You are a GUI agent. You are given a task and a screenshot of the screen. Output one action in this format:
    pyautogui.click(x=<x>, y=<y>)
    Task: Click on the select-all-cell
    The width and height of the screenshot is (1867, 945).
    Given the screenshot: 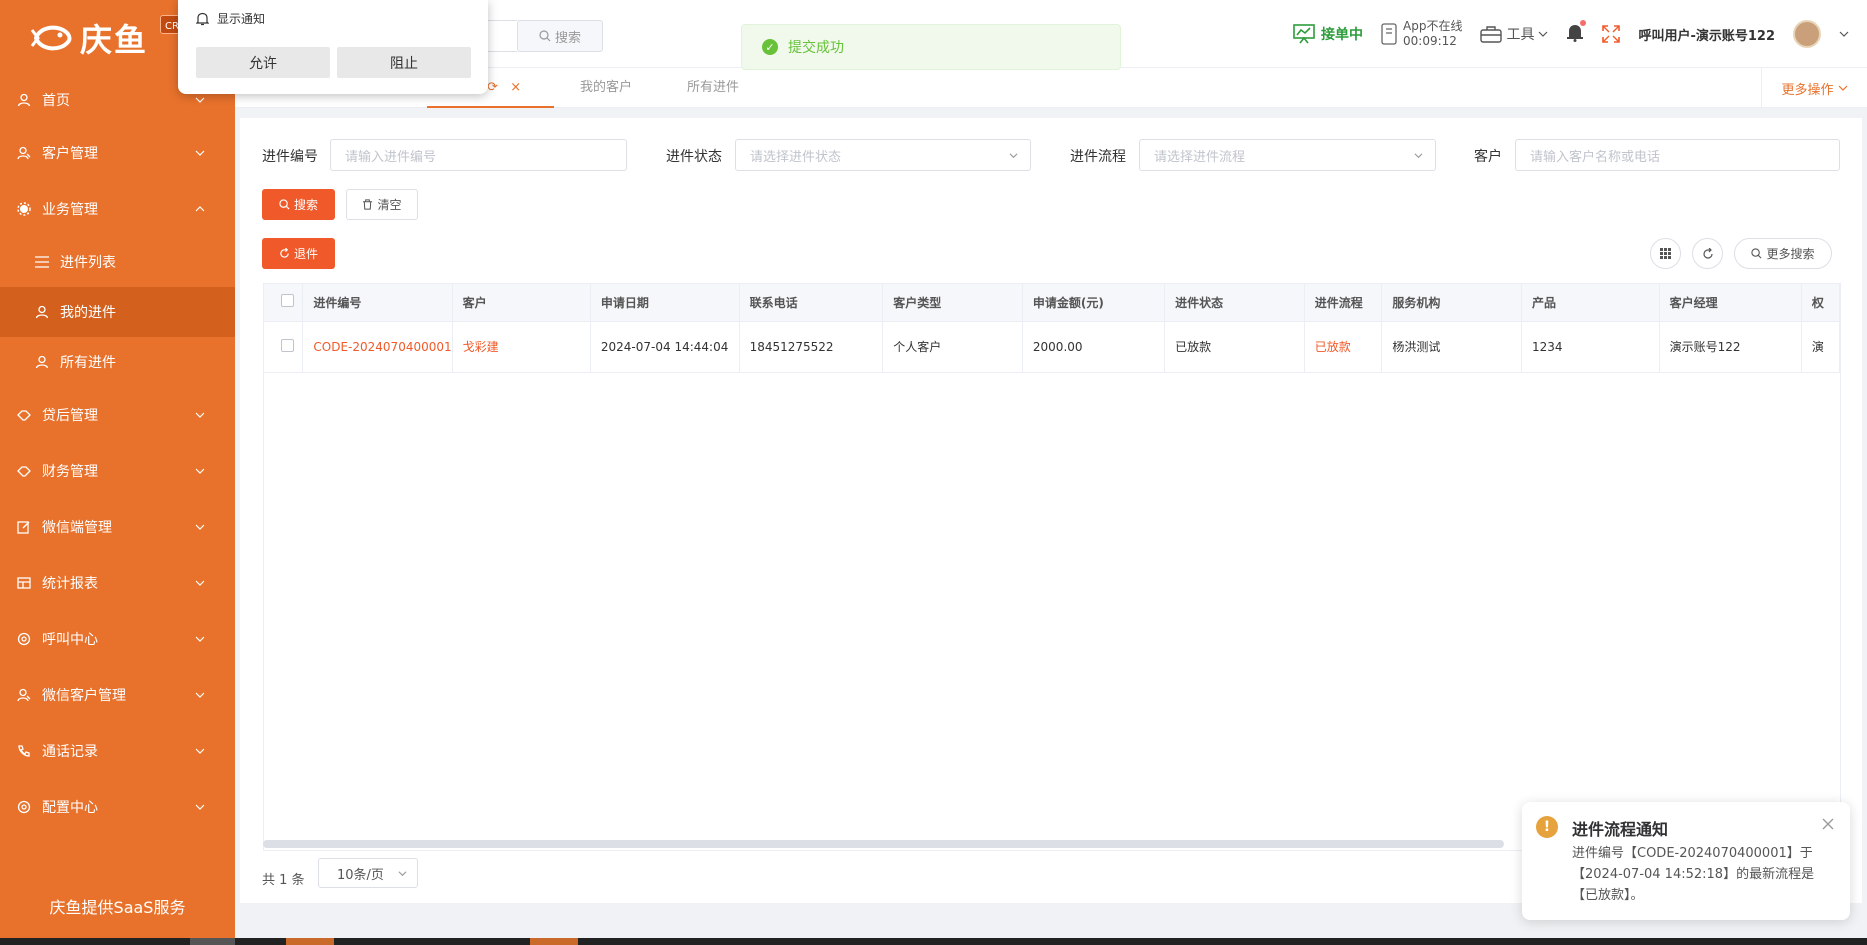 What is the action you would take?
    pyautogui.click(x=284, y=303)
    